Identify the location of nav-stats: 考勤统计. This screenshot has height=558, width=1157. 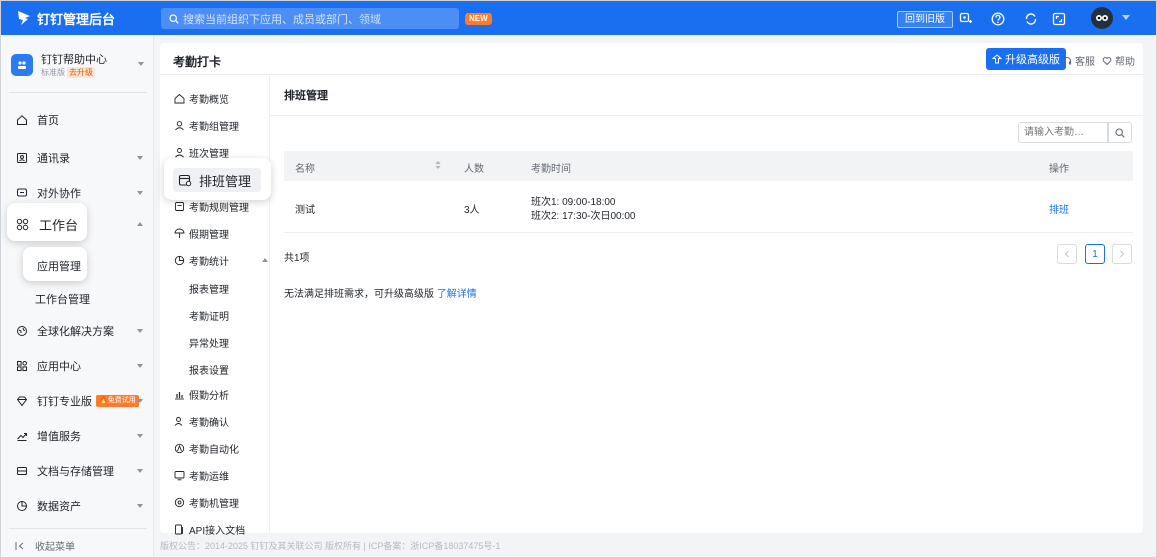
(220, 260).